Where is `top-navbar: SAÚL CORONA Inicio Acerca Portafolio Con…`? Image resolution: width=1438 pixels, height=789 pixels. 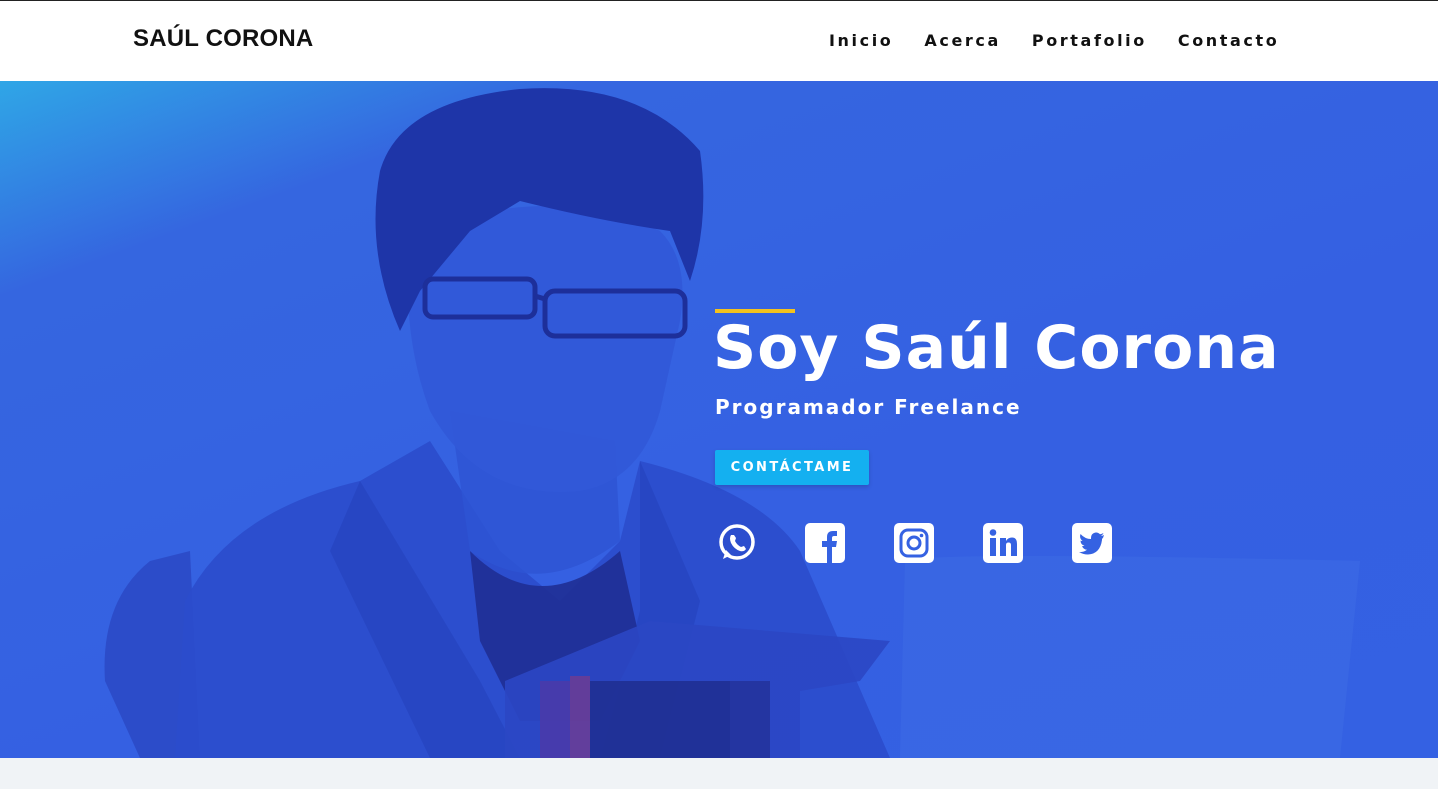 top-navbar: SAÚL CORONA Inicio Acerca Portafolio Con… is located at coordinates (719, 40).